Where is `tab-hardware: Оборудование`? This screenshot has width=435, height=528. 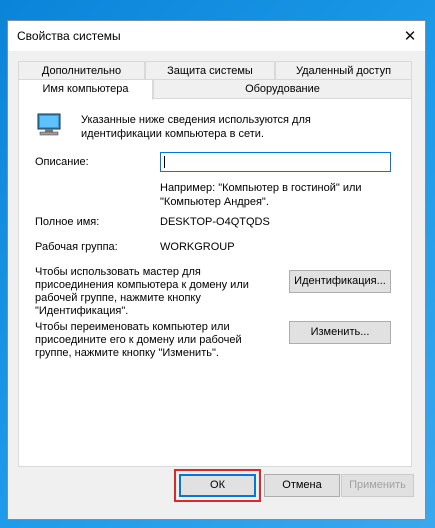
tab-hardware: Оборудование is located at coordinates (282, 88).